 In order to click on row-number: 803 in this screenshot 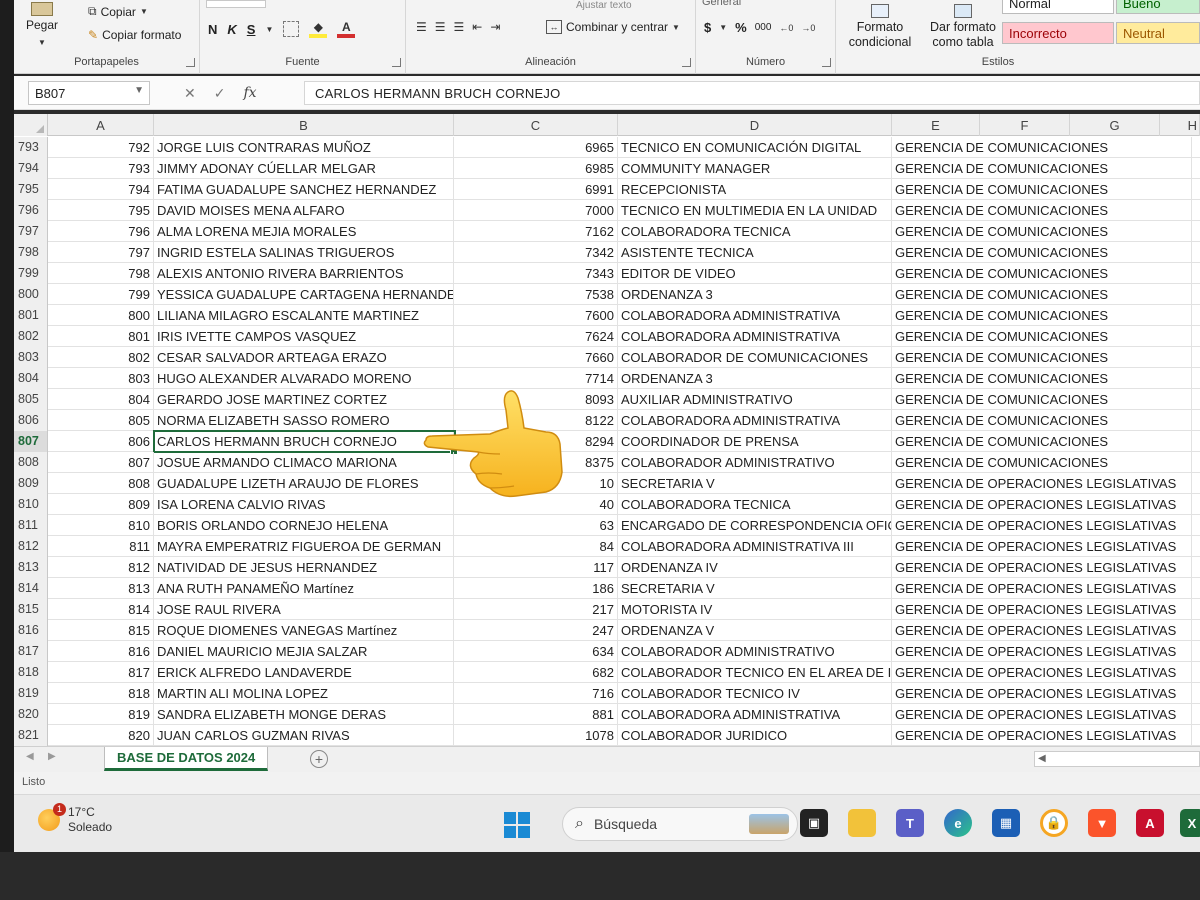, I will do `click(31, 357)`.